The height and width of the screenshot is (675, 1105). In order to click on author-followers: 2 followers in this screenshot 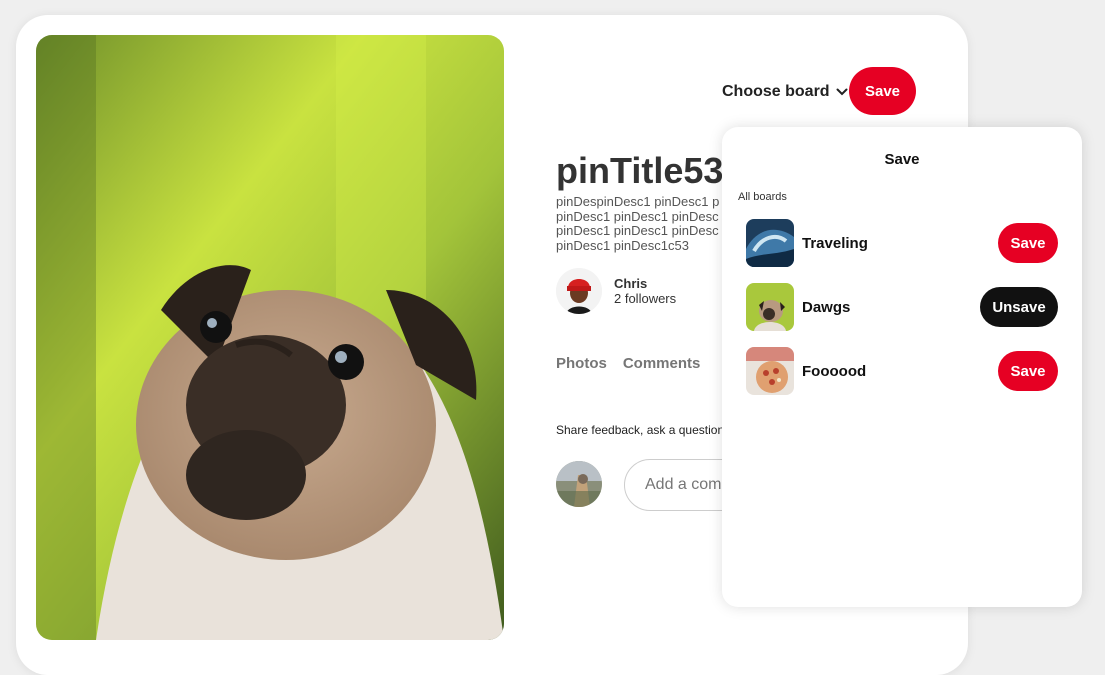, I will do `click(645, 298)`.